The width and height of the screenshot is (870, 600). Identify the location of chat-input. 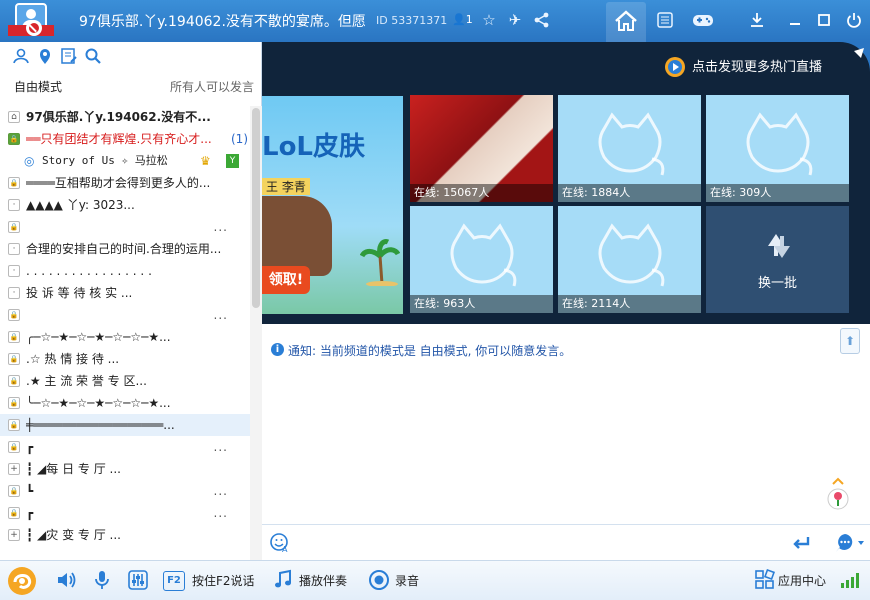
(538, 543).